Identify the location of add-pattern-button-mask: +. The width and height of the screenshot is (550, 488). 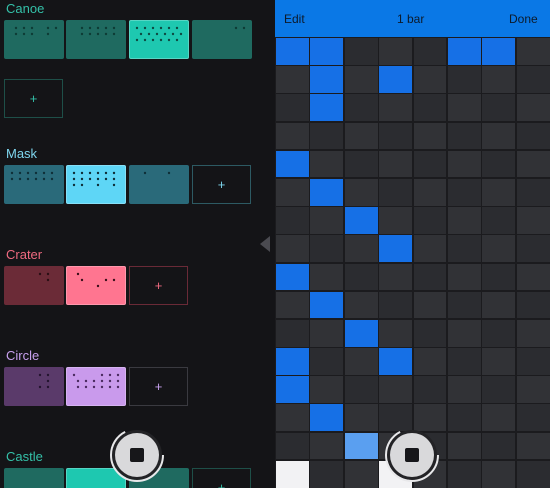
(221, 184).